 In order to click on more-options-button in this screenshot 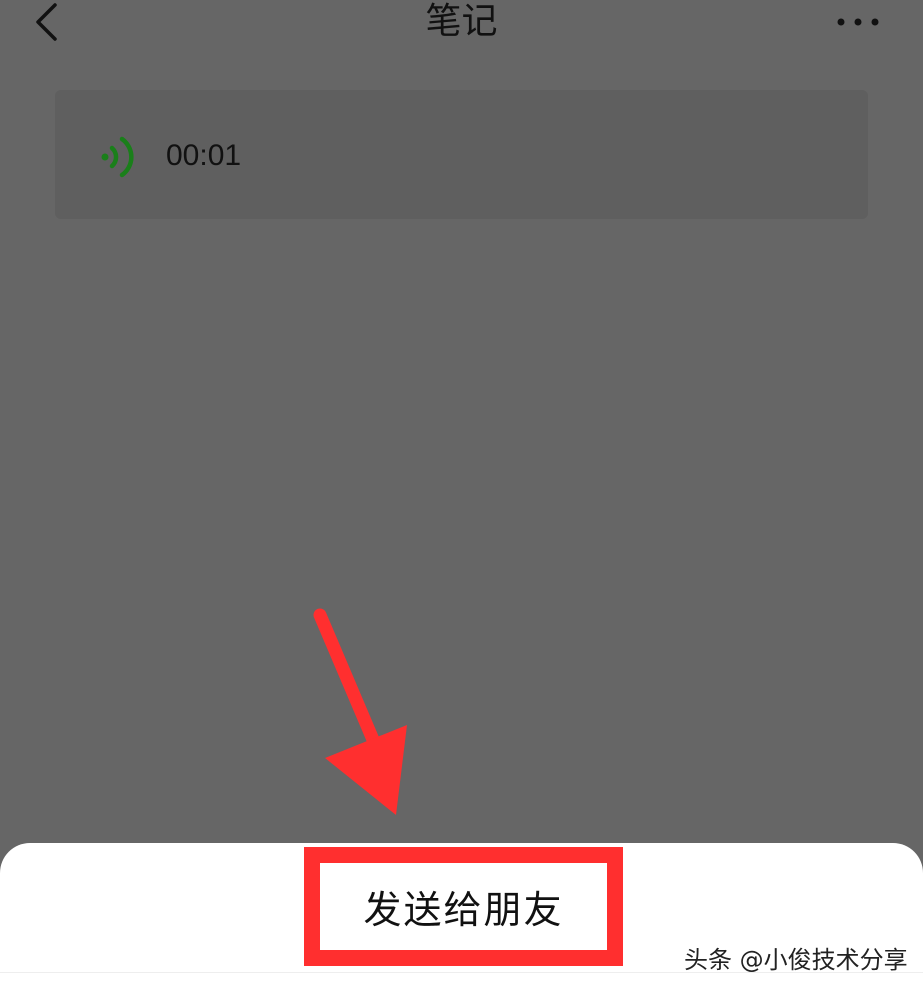, I will do `click(858, 22)`.